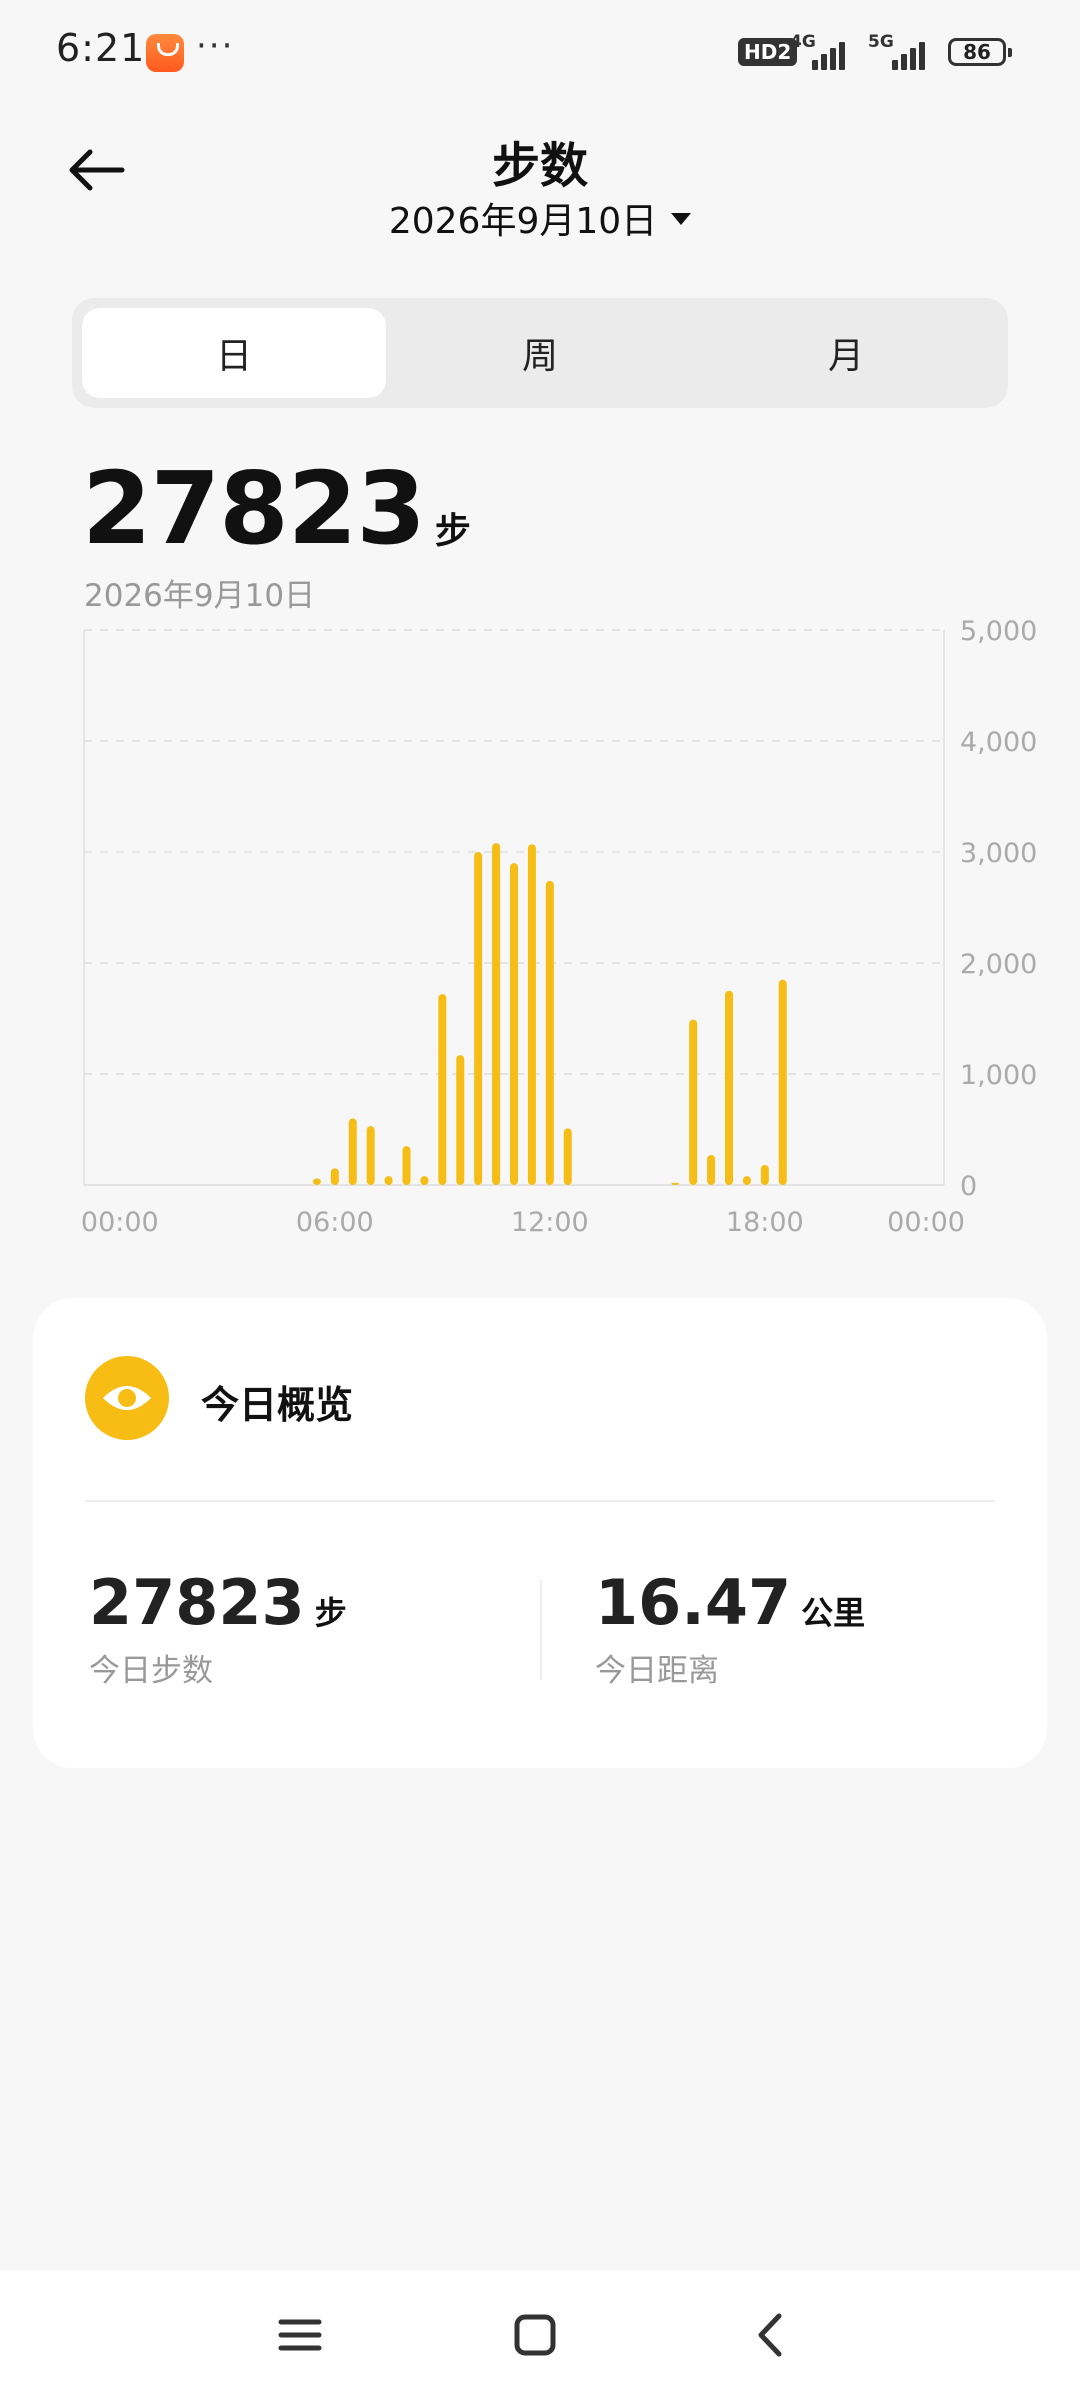 This screenshot has width=1080, height=2400. I want to click on metric-distance-unit: 公里, so click(833, 1613).